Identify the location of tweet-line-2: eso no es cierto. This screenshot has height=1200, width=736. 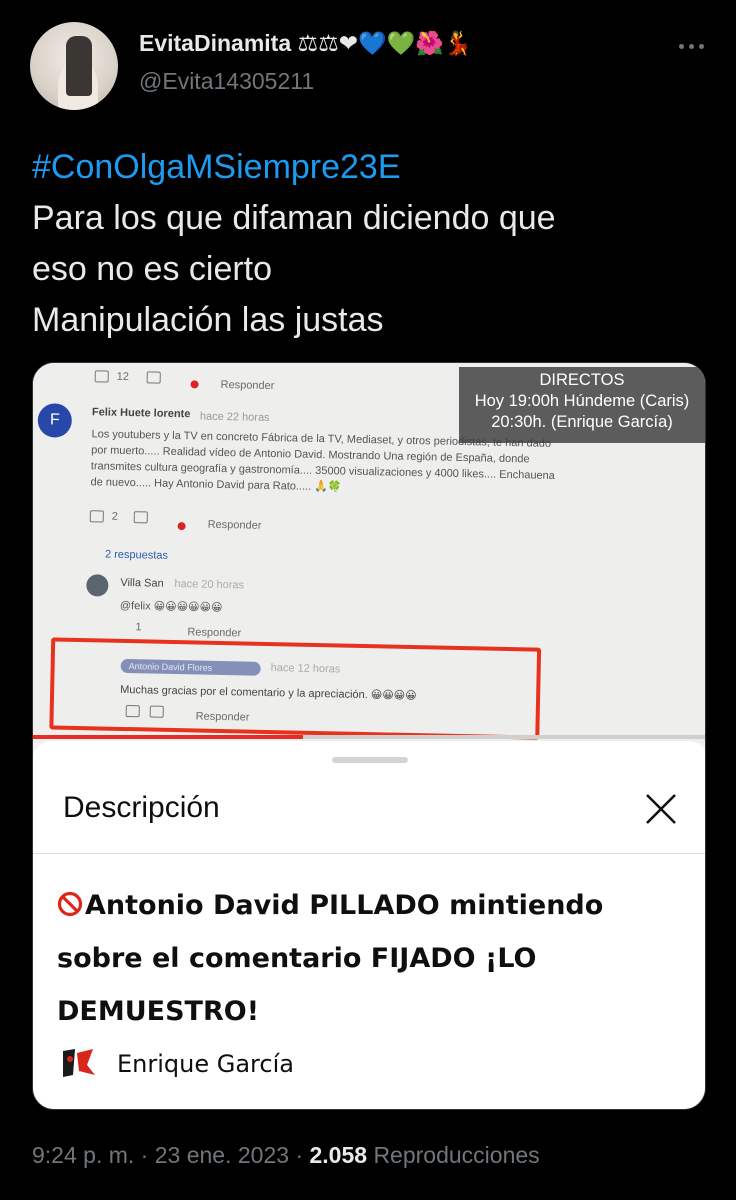
(152, 269).